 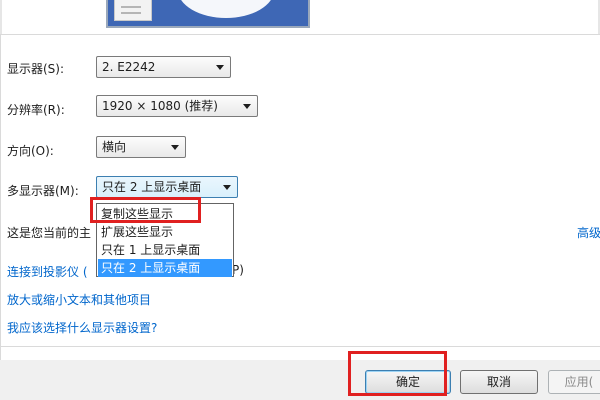 What do you see at coordinates (49, 233) in the screenshot?
I see `main-display-text: 这是您当前的主` at bounding box center [49, 233].